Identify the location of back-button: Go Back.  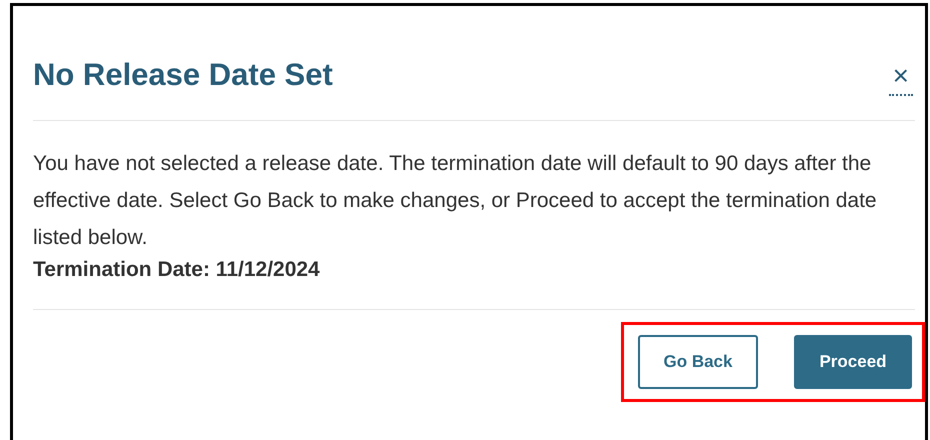
(698, 362).